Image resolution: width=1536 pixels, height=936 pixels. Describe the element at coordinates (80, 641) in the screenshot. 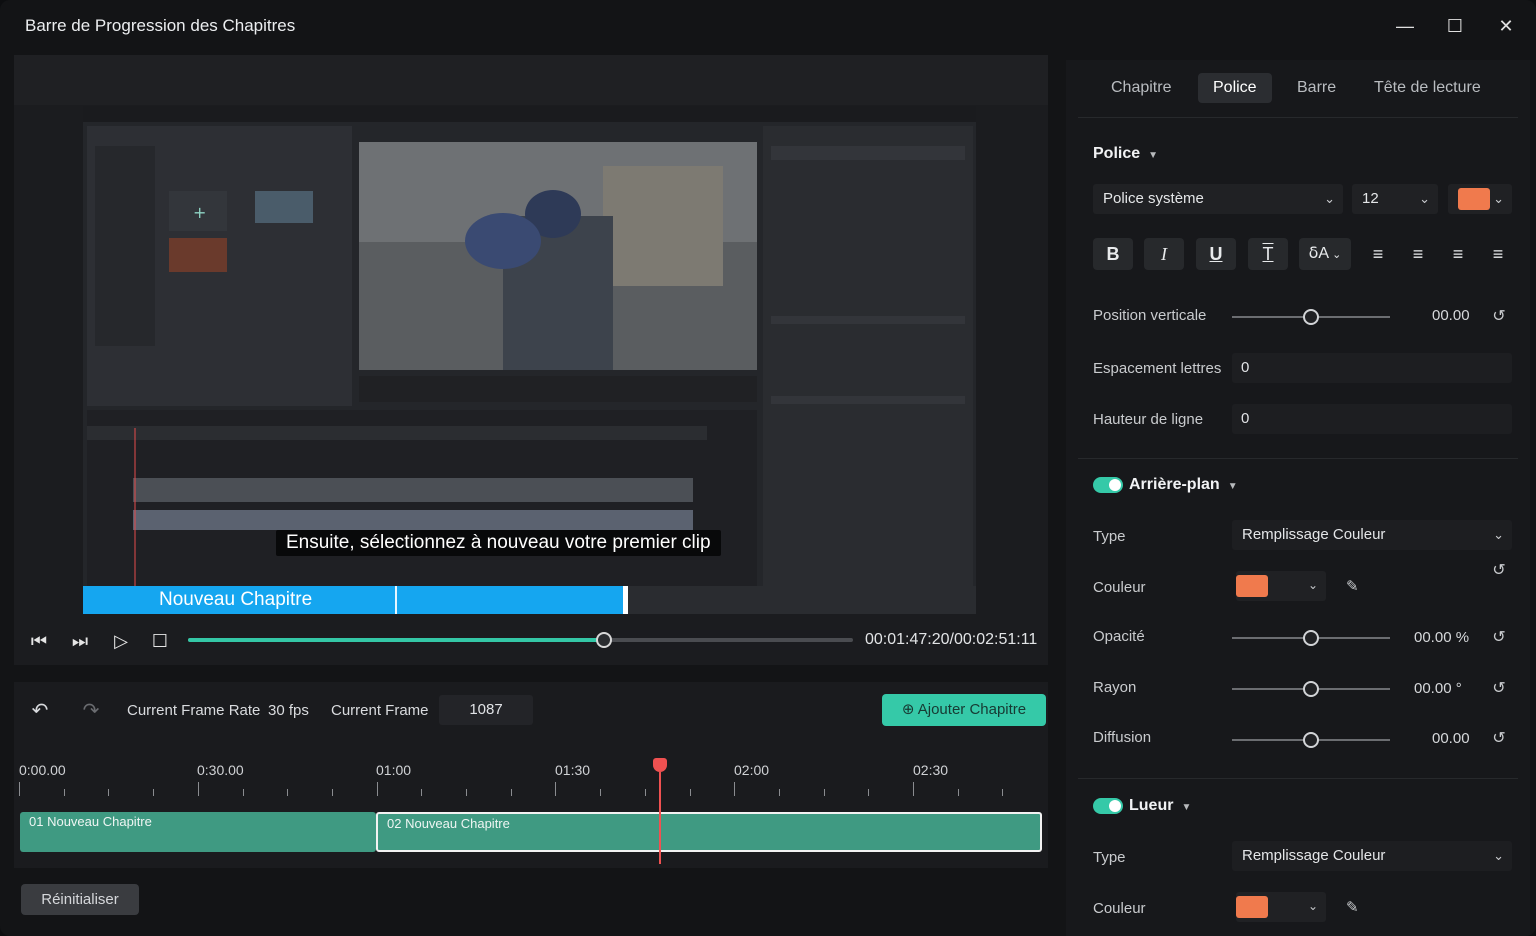

I see `step-forward-icon: ⏭` at that location.